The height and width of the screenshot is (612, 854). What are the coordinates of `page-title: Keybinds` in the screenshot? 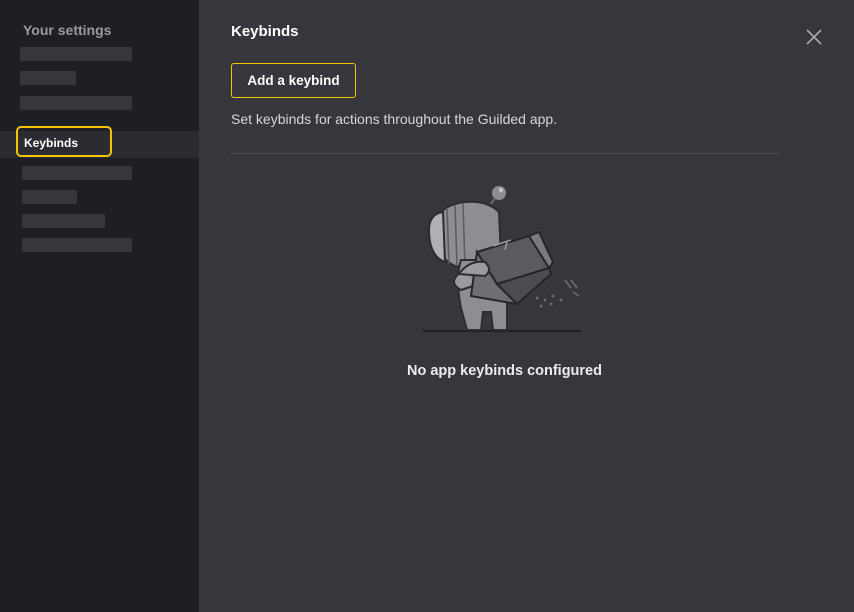 It's located at (265, 31).